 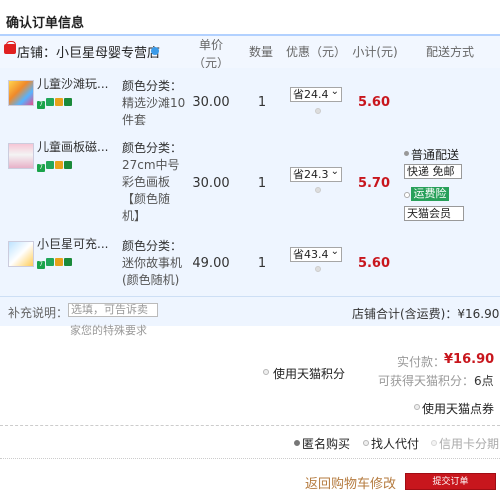 What do you see at coordinates (450, 481) in the screenshot?
I see `submit-order-button: 提交订单` at bounding box center [450, 481].